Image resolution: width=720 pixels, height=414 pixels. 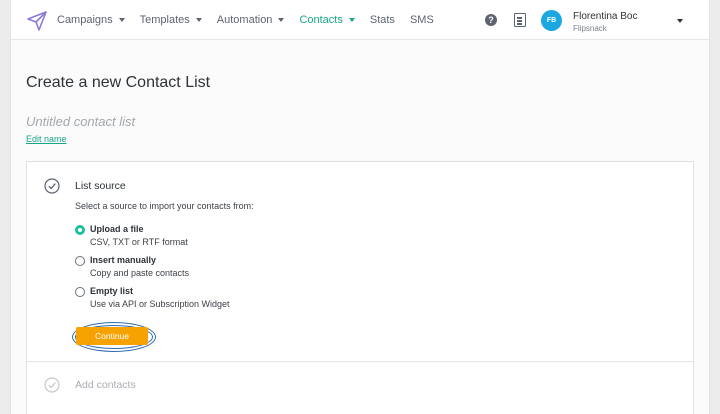 What do you see at coordinates (139, 242) in the screenshot?
I see `option-subtext: CSV, TXT or RTF format` at bounding box center [139, 242].